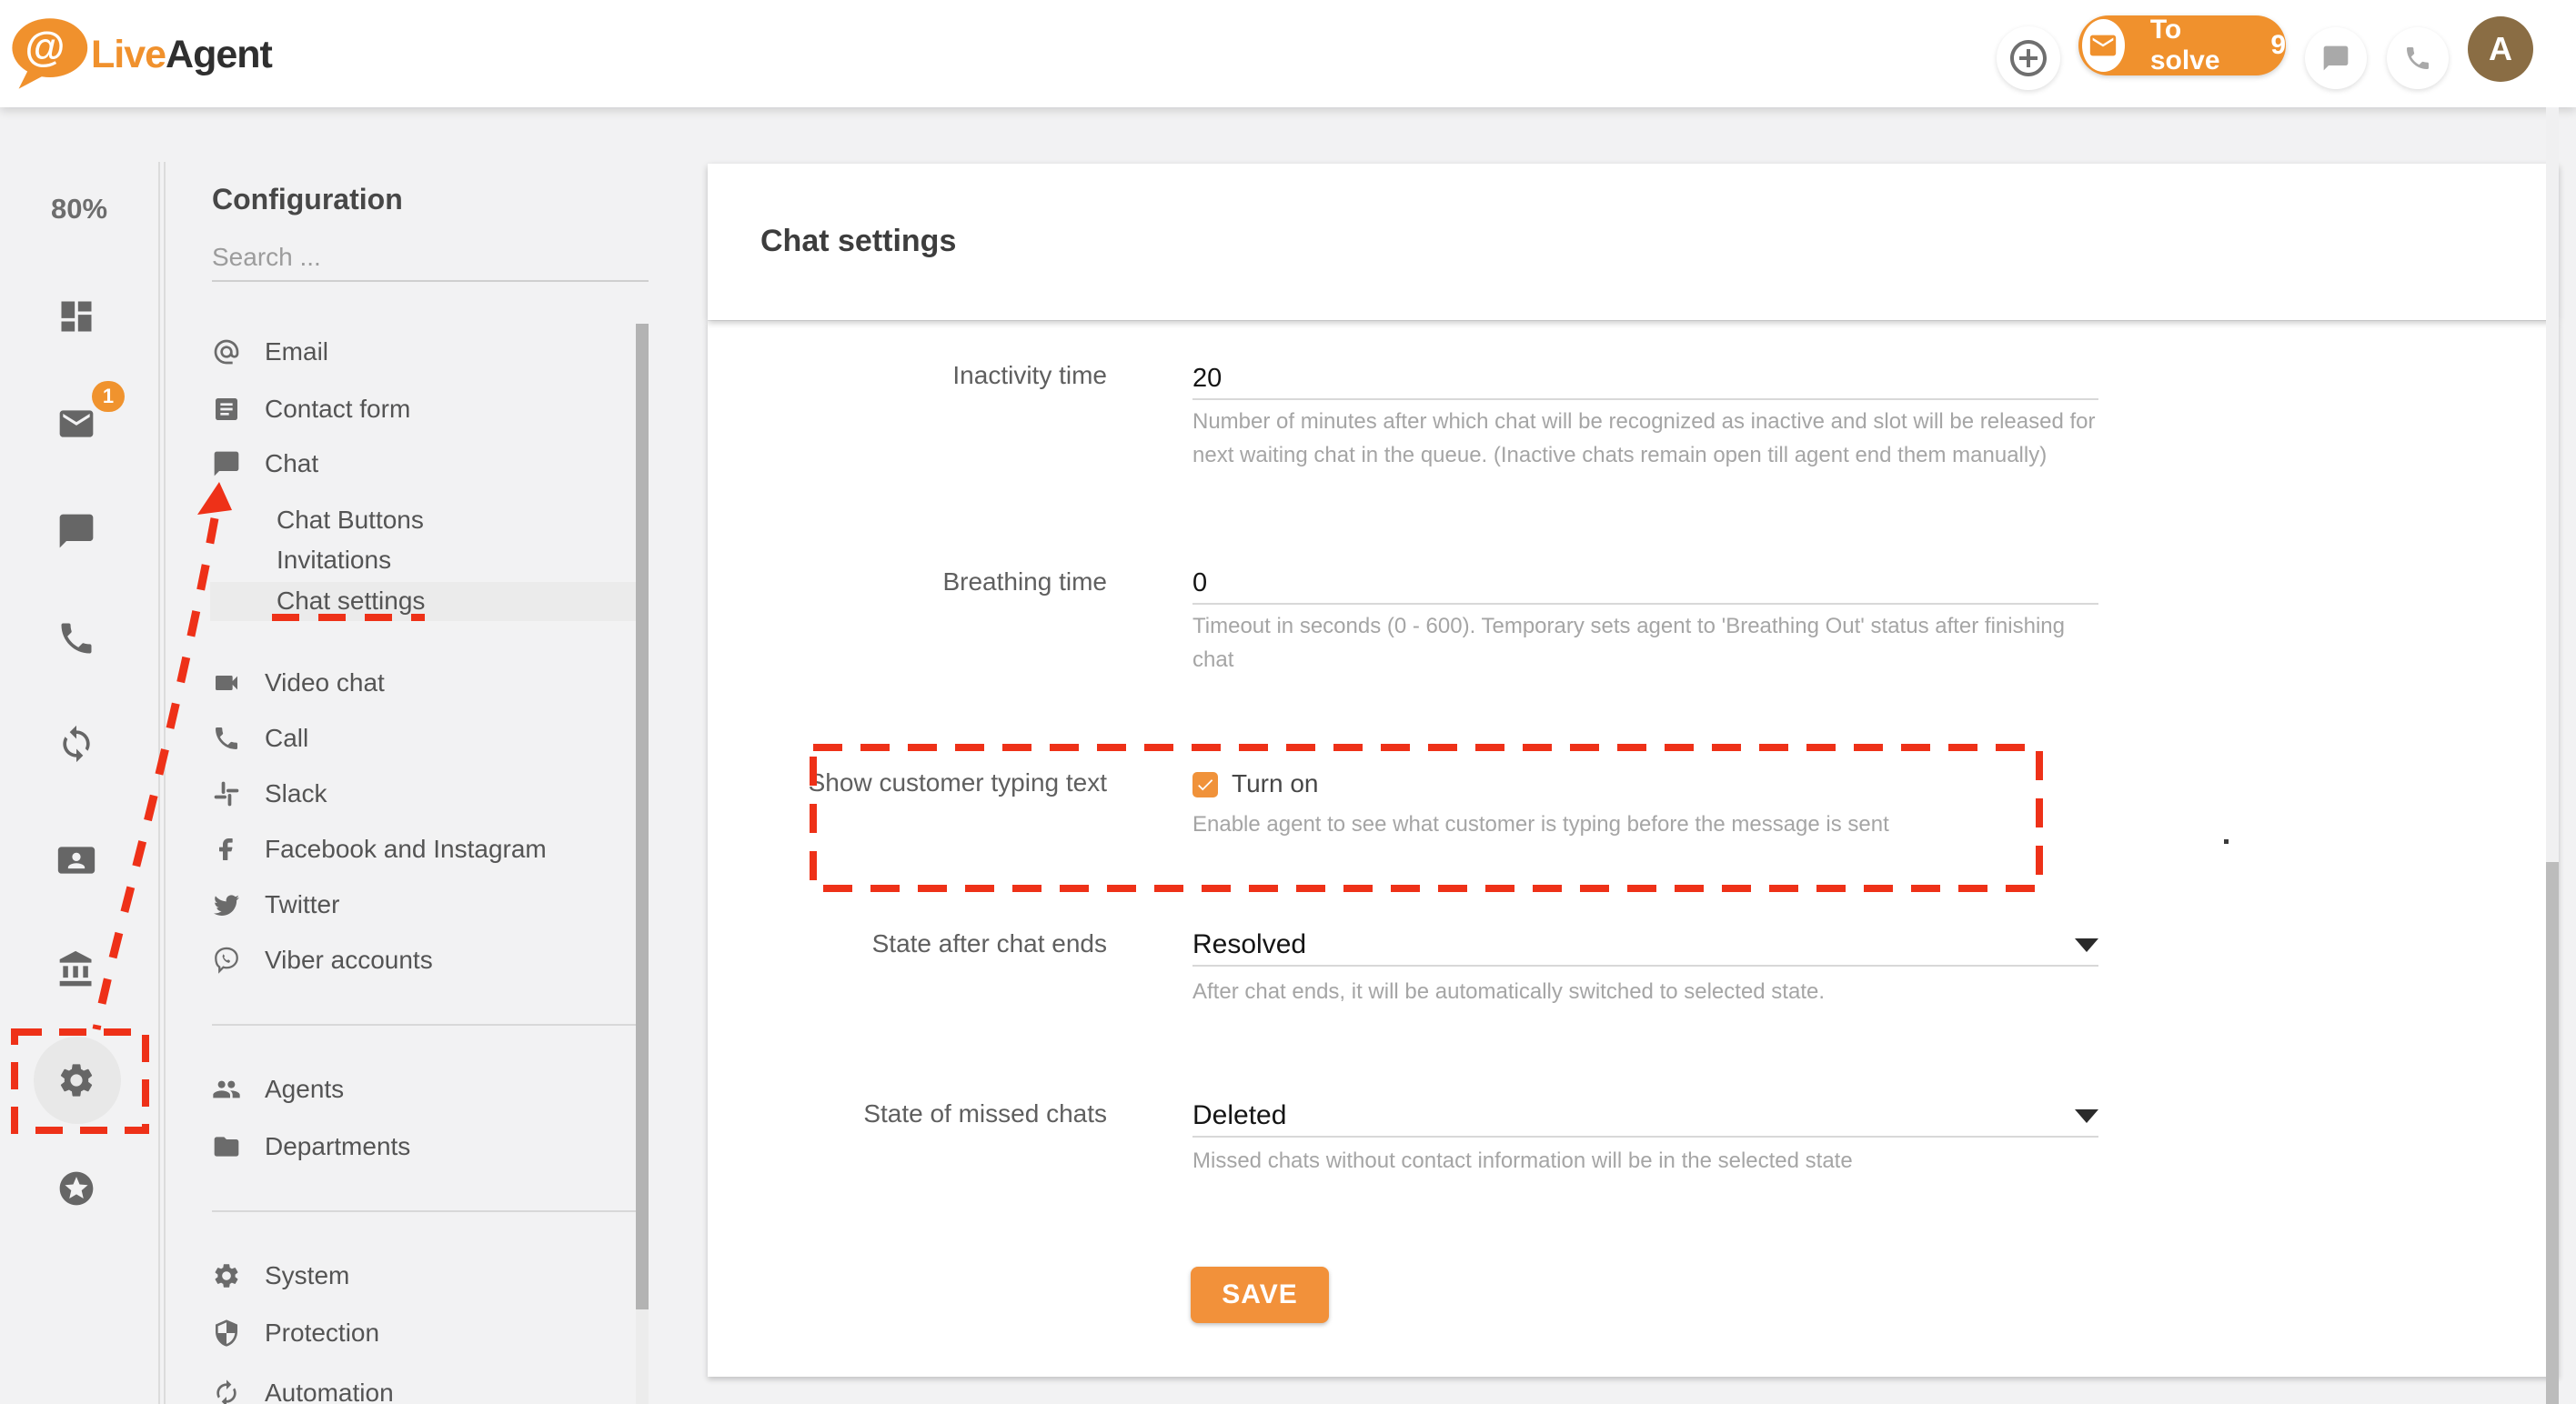 The height and width of the screenshot is (1404, 2576). I want to click on config-item-system: System, so click(280, 1276).